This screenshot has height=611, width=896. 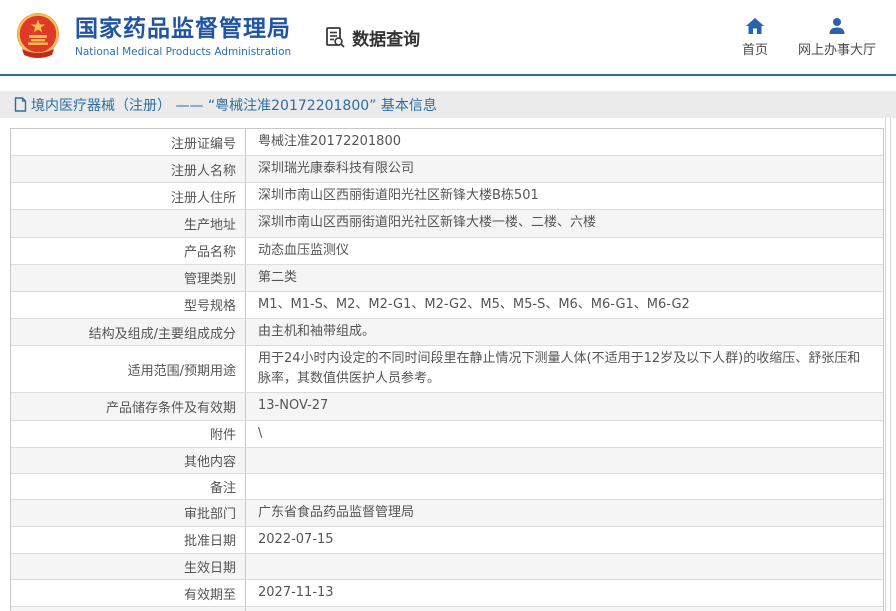 What do you see at coordinates (128, 196) in the screenshot?
I see `row-label: 注册人住所` at bounding box center [128, 196].